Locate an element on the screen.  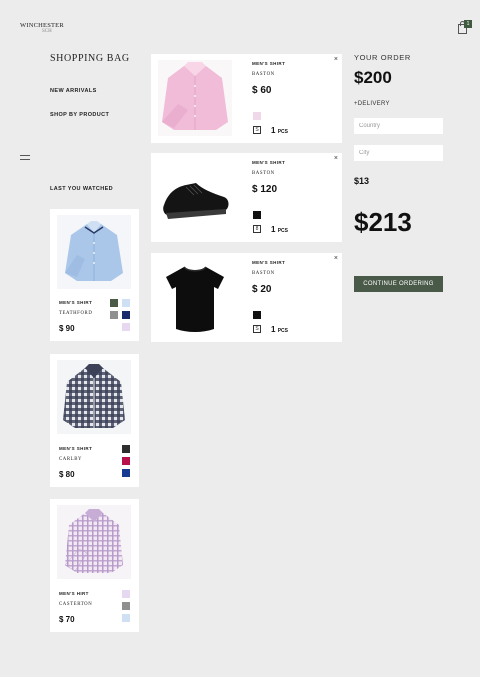
logo-subtext: SCH is located at coordinates (47, 31).